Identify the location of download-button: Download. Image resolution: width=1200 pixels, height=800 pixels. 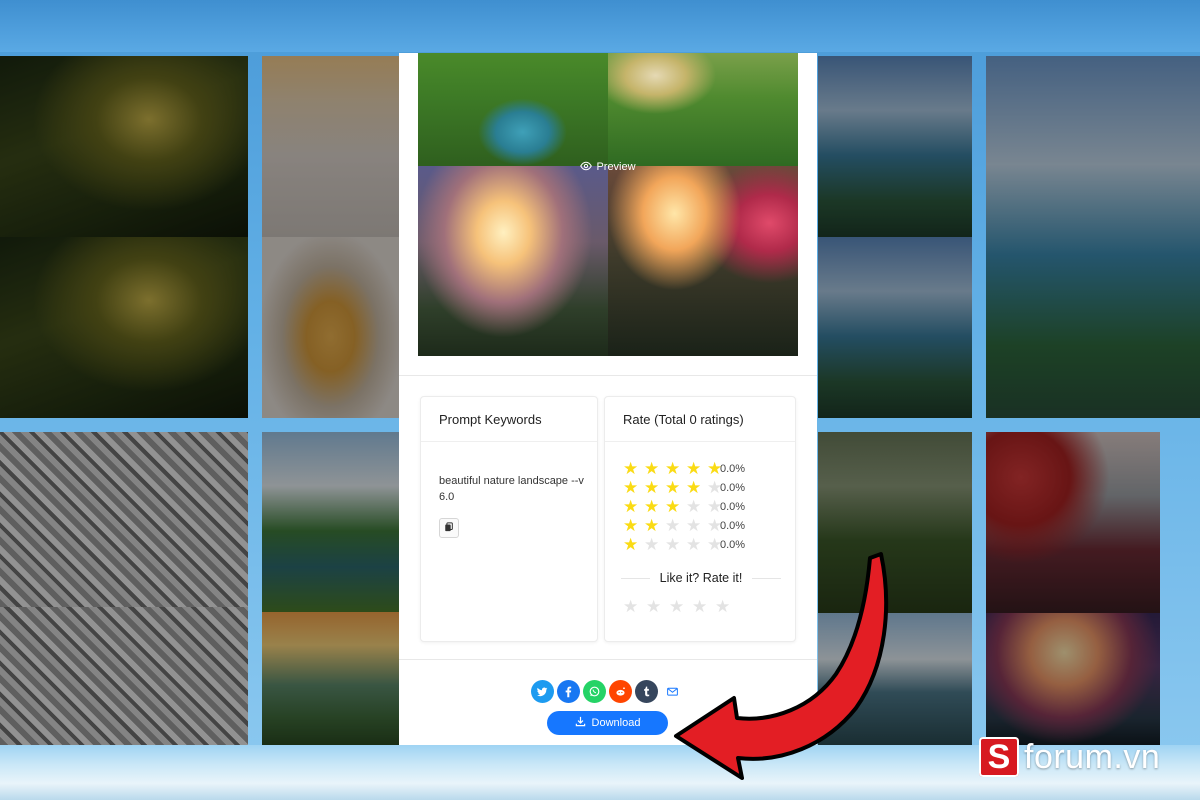
(607, 723).